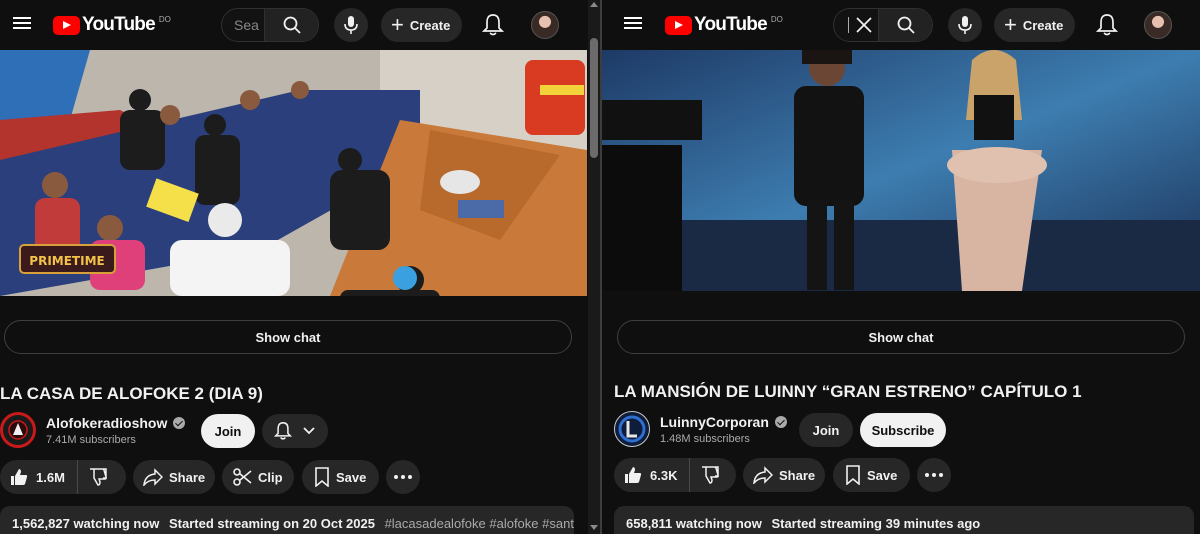  I want to click on hashtags: #lacasadealofoke #alofoke #santiago, so click(479, 523).